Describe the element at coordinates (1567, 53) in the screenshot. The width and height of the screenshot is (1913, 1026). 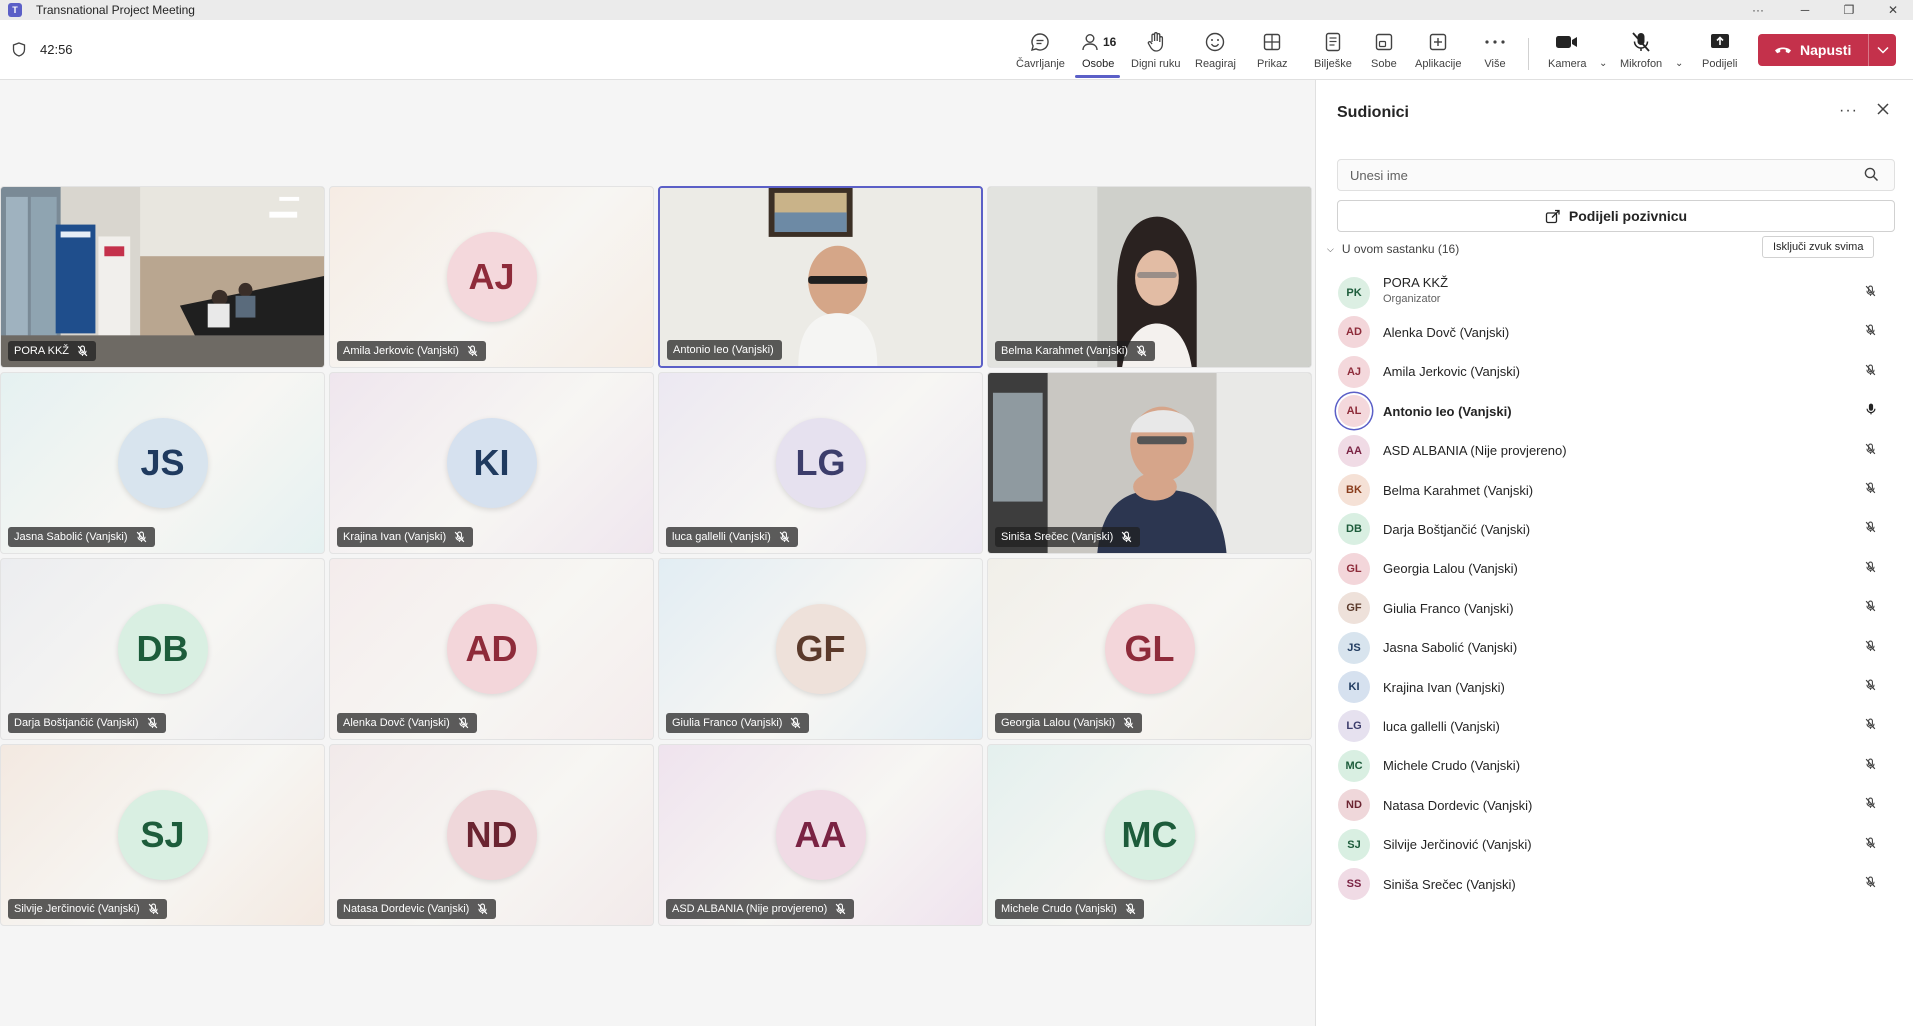
I see `camera-button: Kamera` at that location.